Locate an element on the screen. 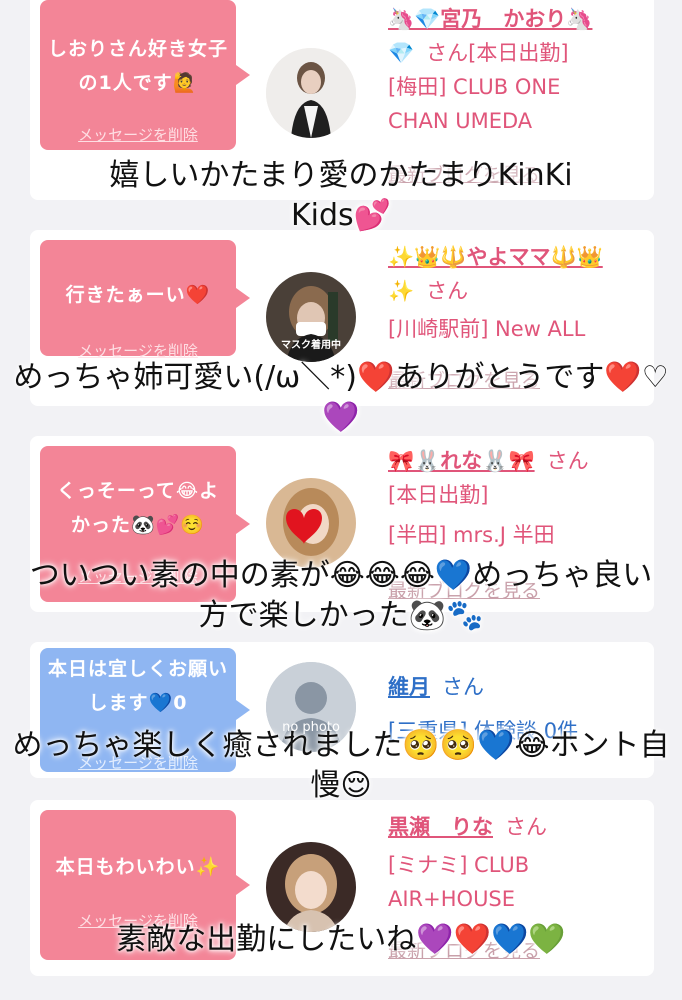  message-bubble: しおりさん好き女子の1人です🙋 メッセージを削除 is located at coordinates (145, 75).